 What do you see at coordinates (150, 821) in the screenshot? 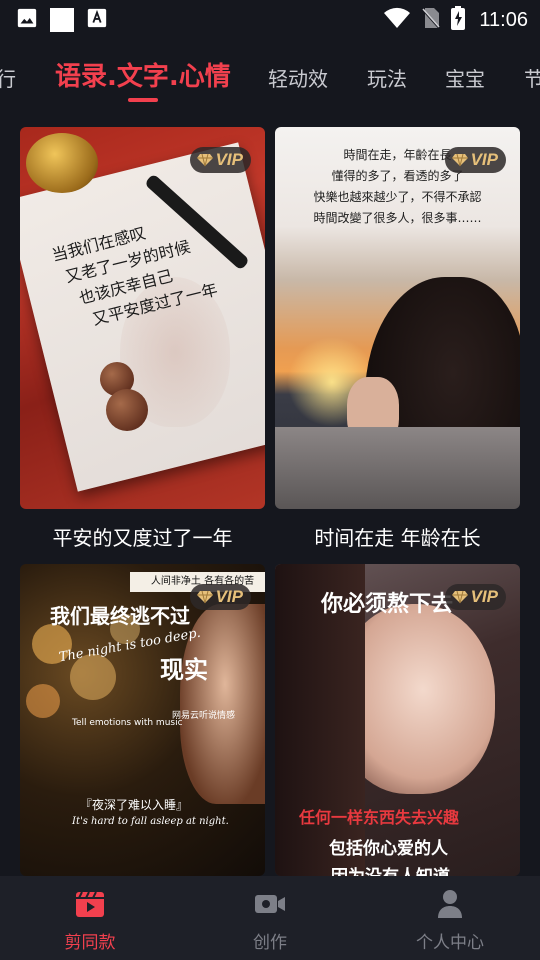
I see `night-quote-english: It's hard to fall asleep at night.` at bounding box center [150, 821].